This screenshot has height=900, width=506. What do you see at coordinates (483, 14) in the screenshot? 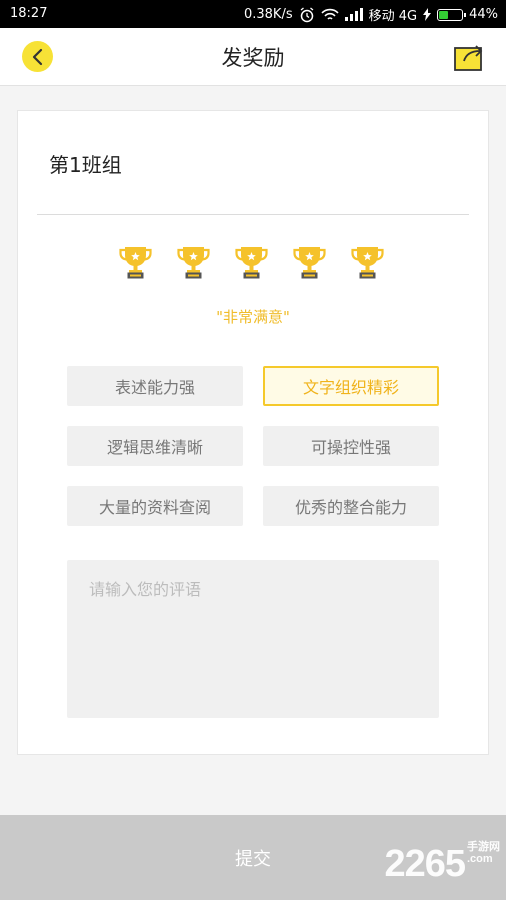
I see `battery-percent: 44%` at bounding box center [483, 14].